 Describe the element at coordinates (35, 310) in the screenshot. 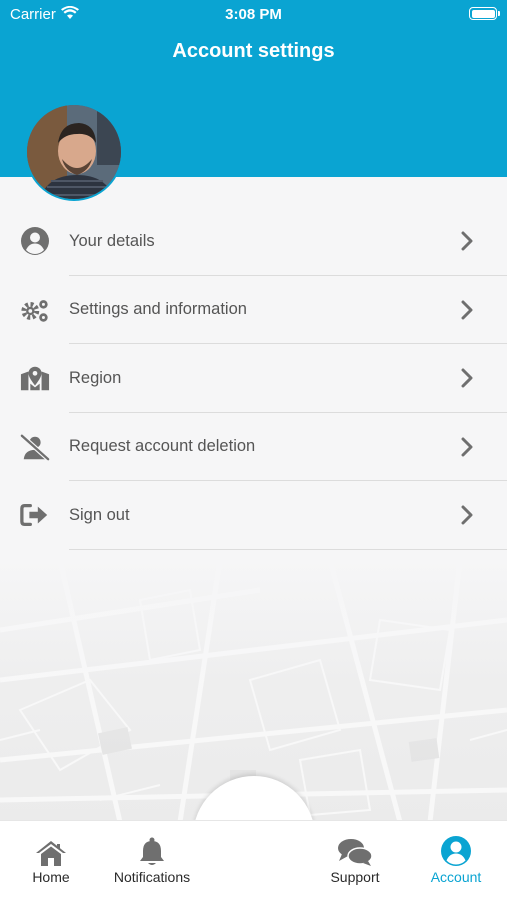

I see `gears-icon` at that location.